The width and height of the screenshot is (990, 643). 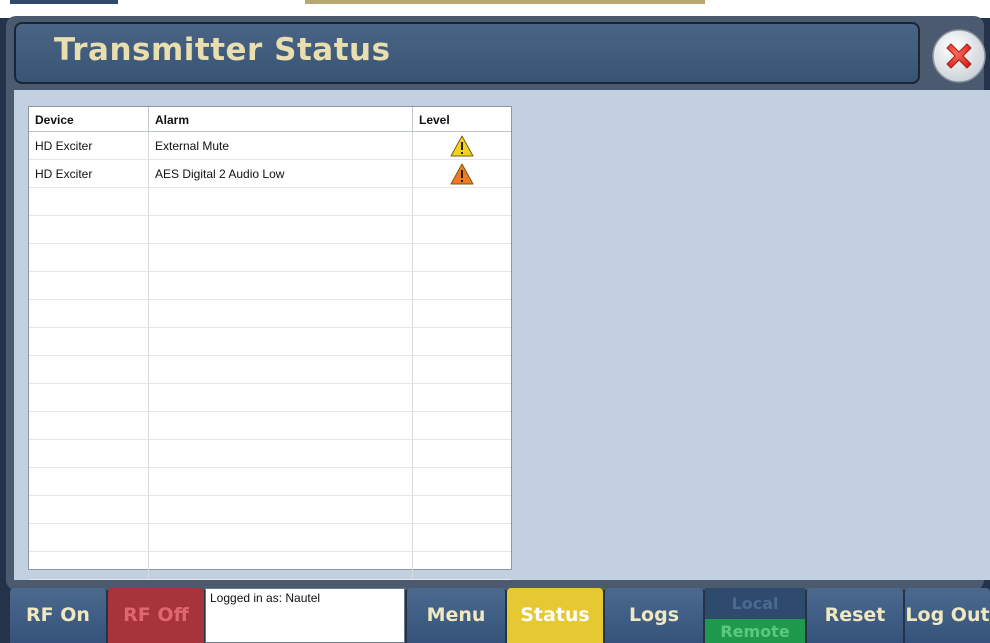 What do you see at coordinates (64, 2) in the screenshot?
I see `top-tab-left` at bounding box center [64, 2].